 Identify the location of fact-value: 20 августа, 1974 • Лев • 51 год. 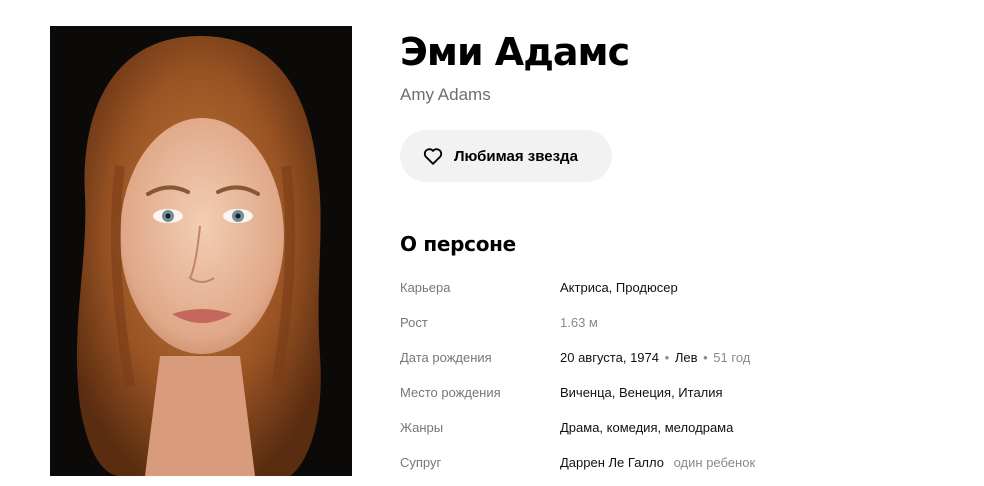
(655, 357).